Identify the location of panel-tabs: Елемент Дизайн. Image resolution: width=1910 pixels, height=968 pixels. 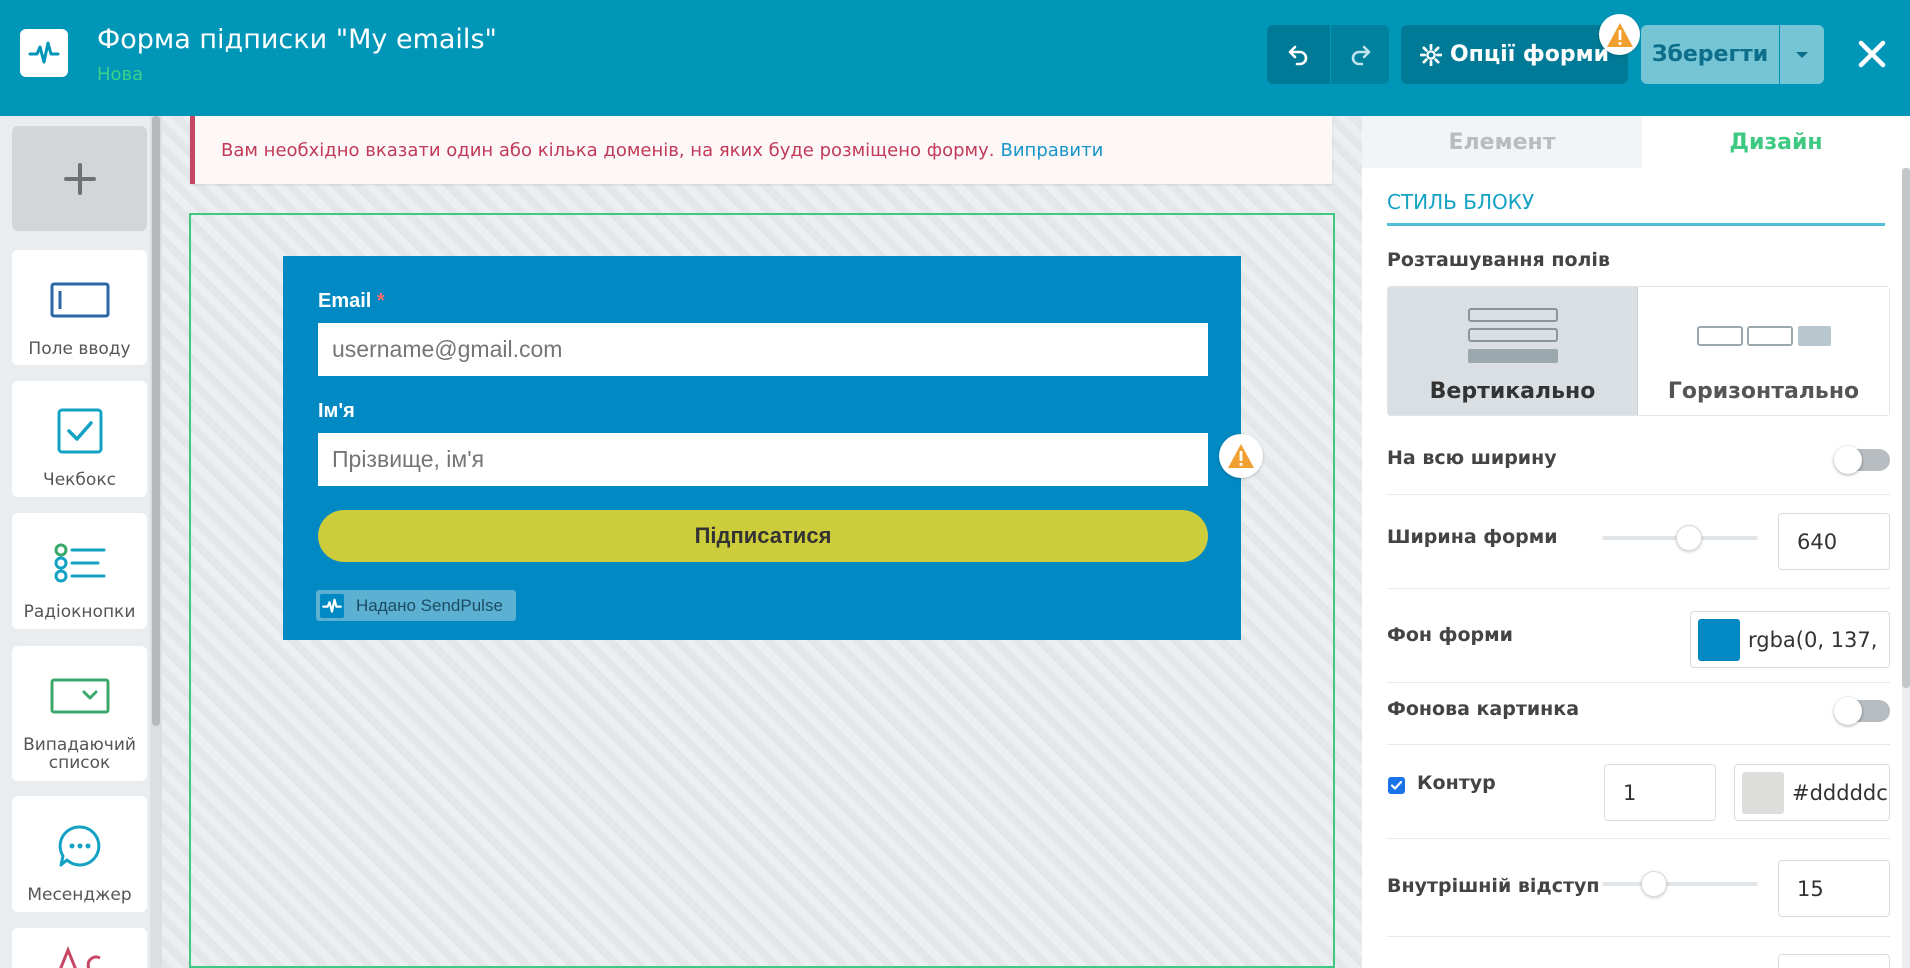
(1636, 142).